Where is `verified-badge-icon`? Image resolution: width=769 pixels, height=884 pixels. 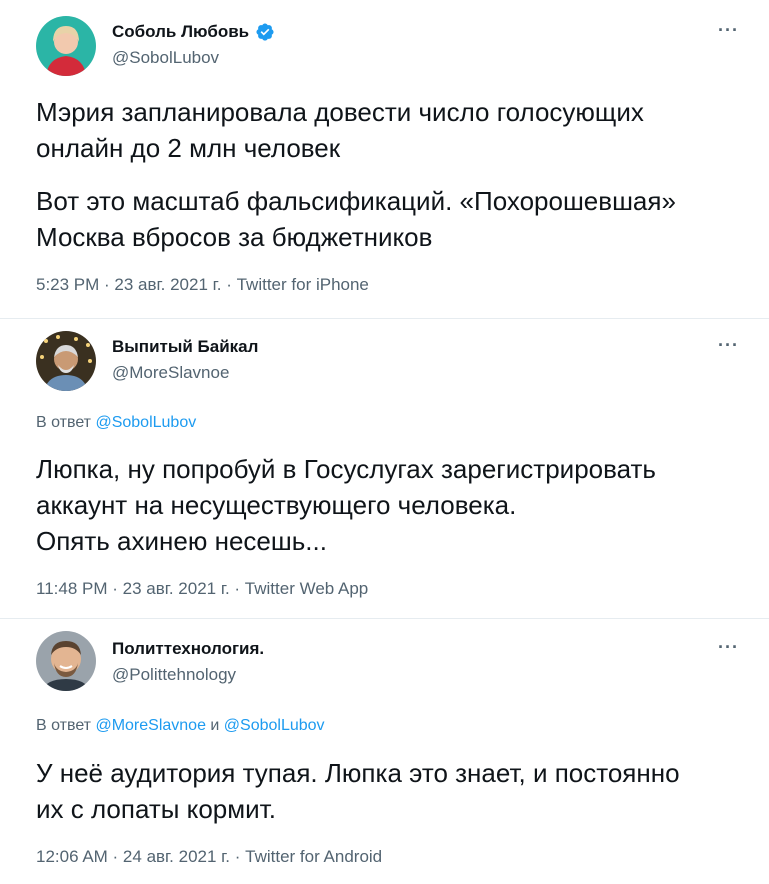 verified-badge-icon is located at coordinates (265, 32).